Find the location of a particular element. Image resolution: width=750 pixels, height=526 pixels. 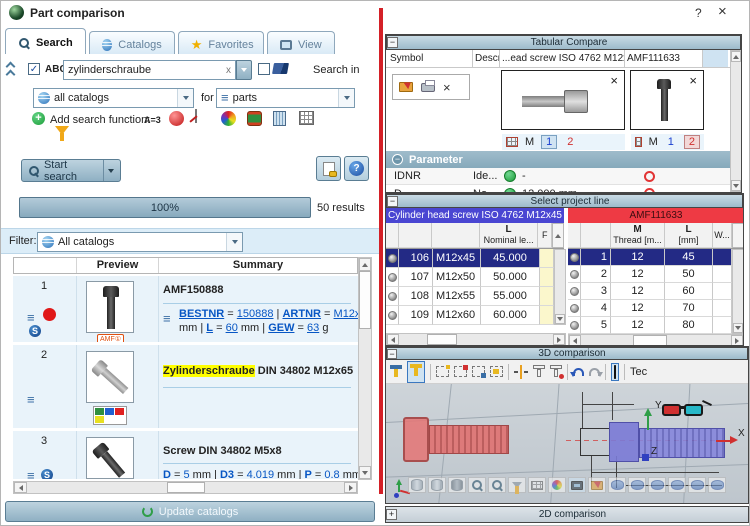

topology-search-icon is located at coordinates (254, 118).